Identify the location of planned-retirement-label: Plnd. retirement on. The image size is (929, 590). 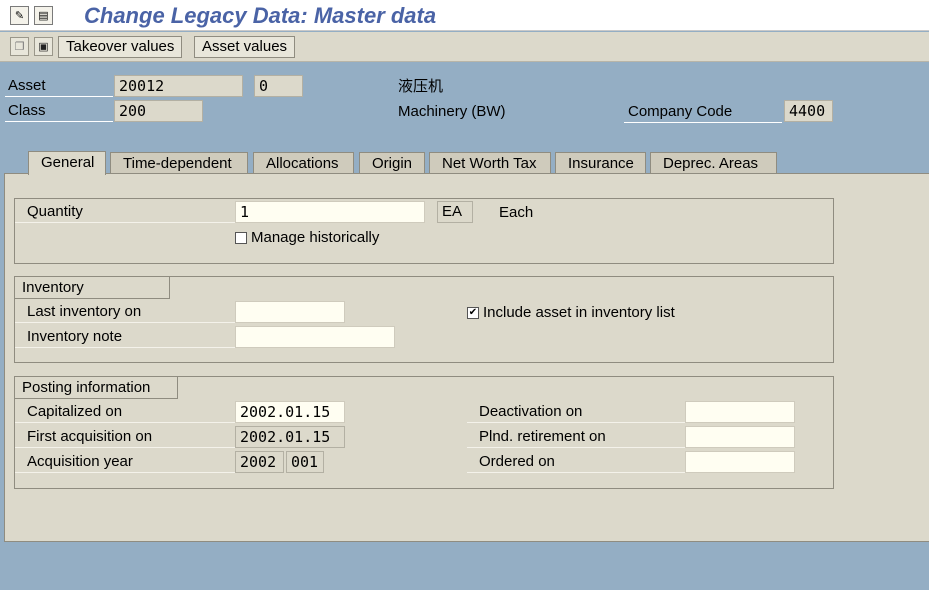
(576, 437).